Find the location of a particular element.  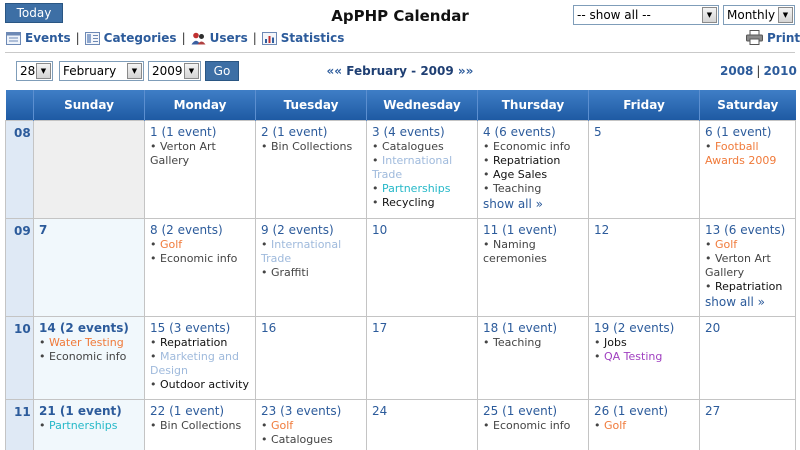

day-cell: 19 (2 events) • Jobs • QA Testing is located at coordinates (644, 357).